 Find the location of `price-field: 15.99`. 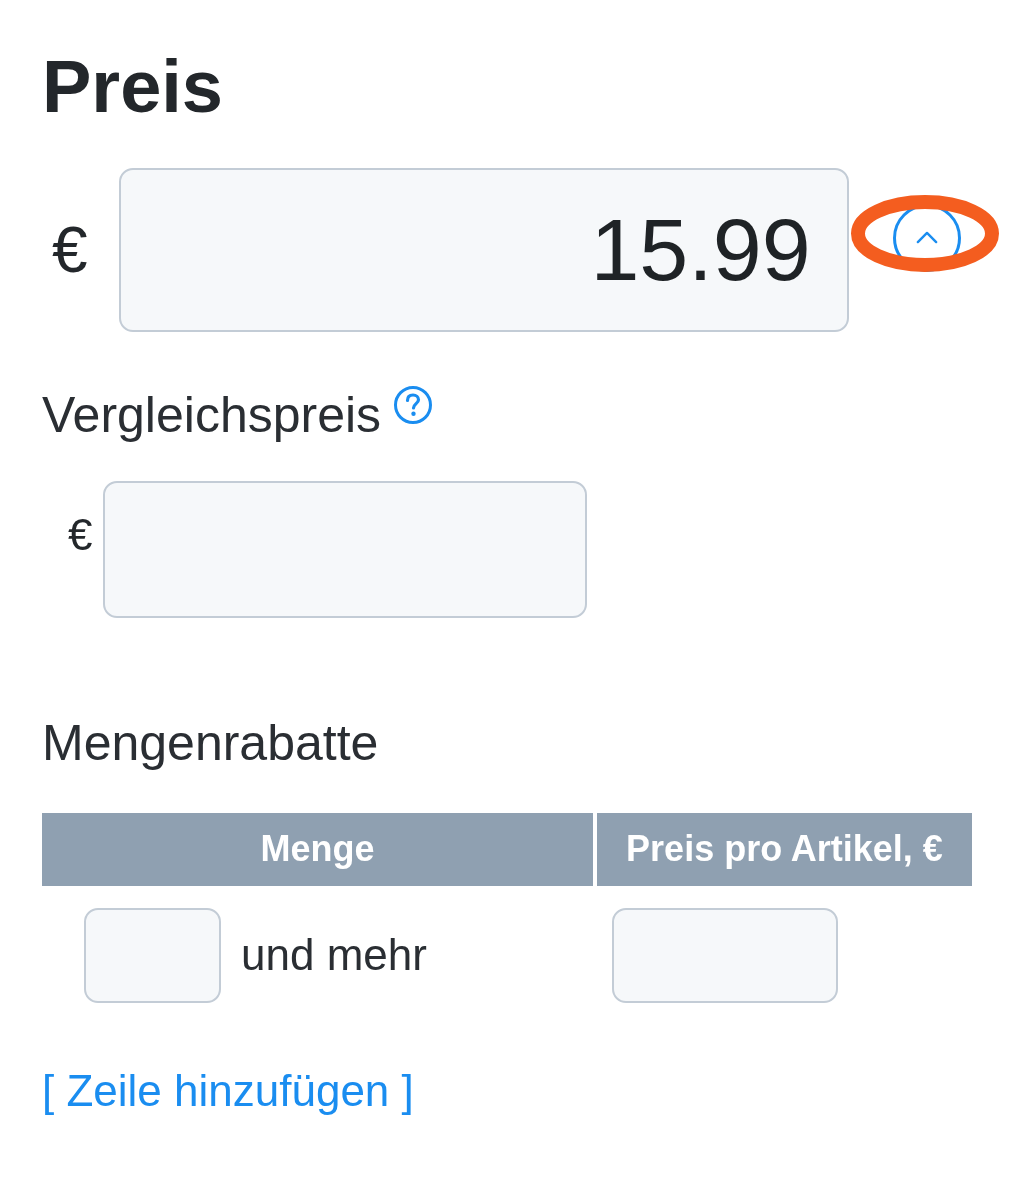

price-field: 15.99 is located at coordinates (483, 249).